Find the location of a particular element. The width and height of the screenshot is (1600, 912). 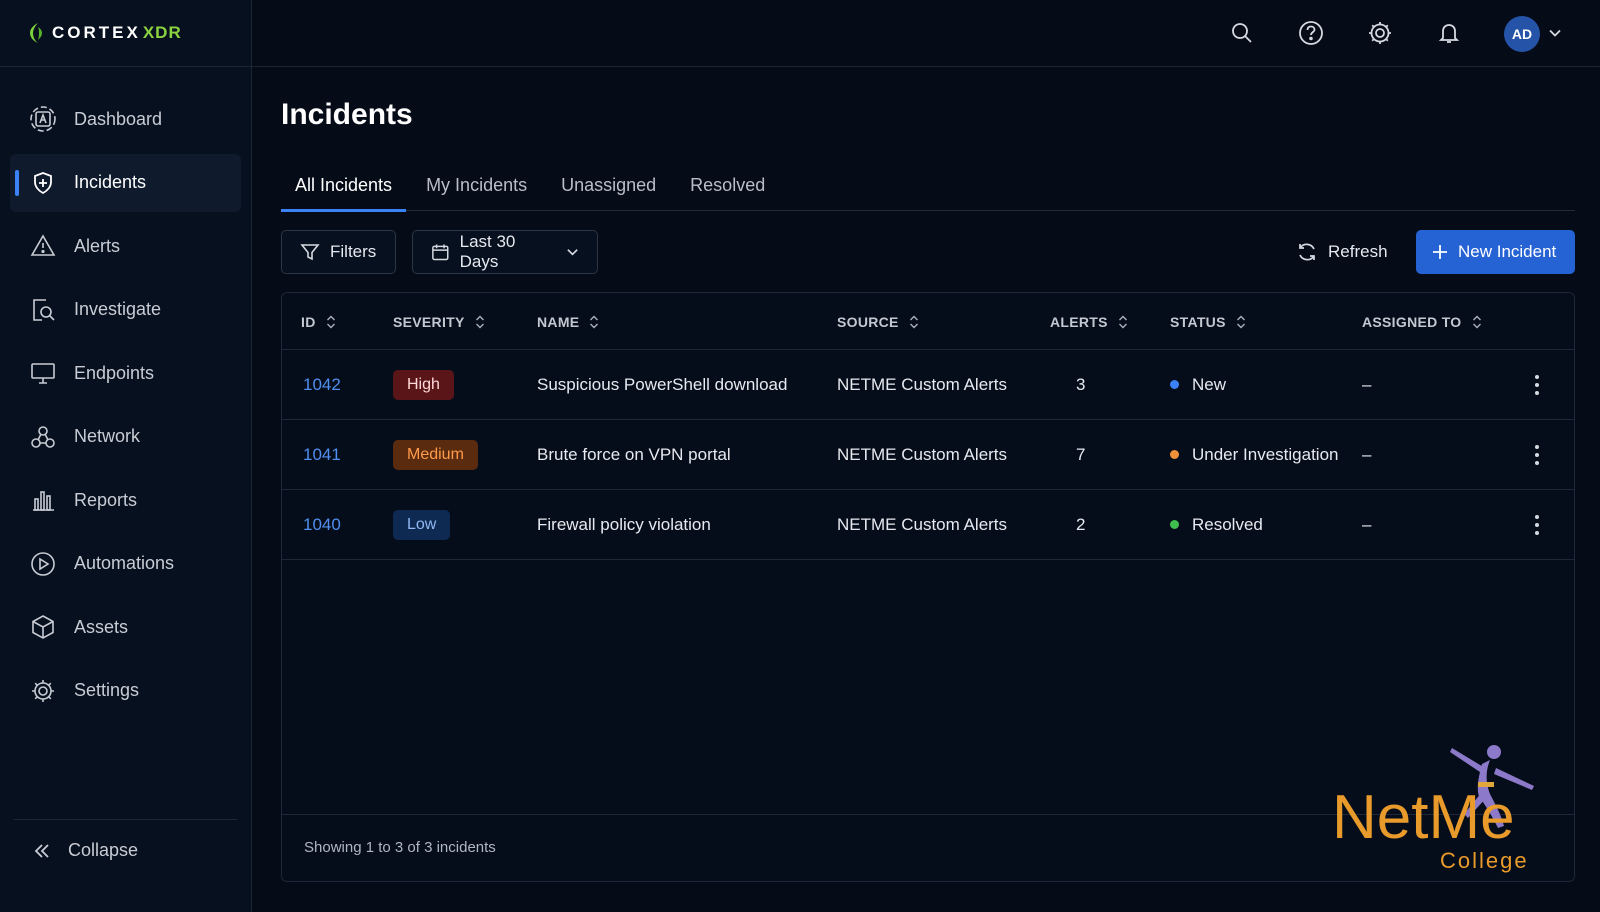

sidebar-item-incidents: Incidents is located at coordinates (125, 182).